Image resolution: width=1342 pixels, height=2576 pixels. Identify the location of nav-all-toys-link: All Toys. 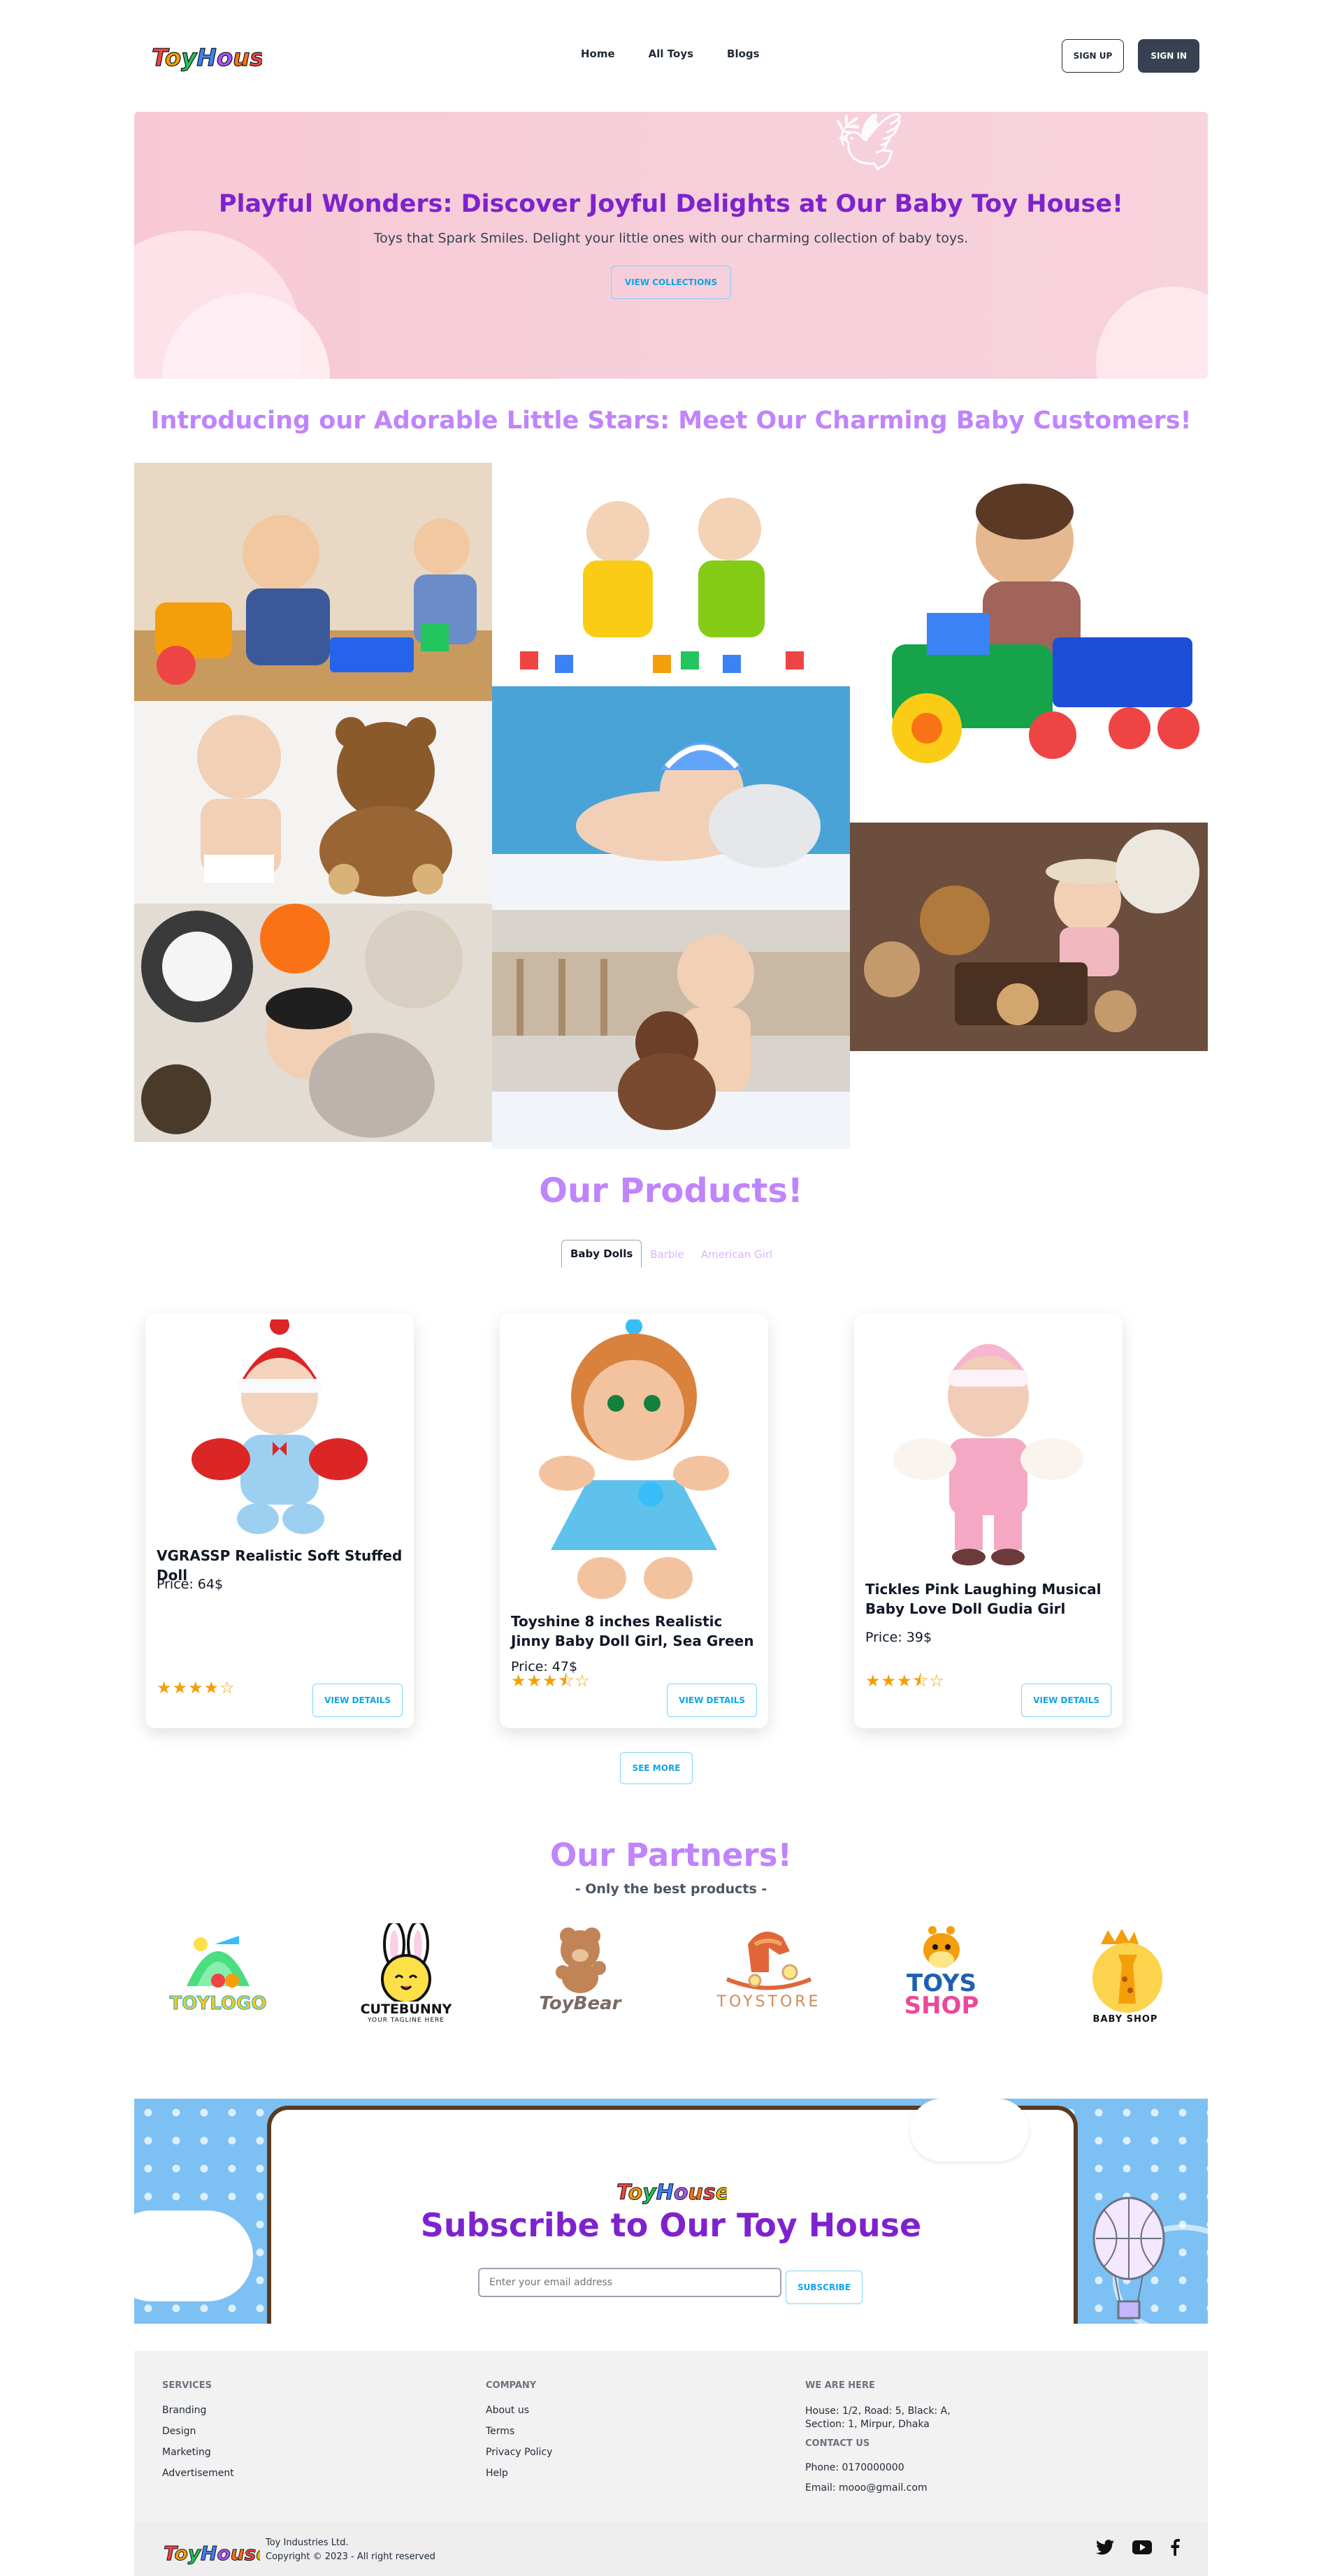
(671, 54).